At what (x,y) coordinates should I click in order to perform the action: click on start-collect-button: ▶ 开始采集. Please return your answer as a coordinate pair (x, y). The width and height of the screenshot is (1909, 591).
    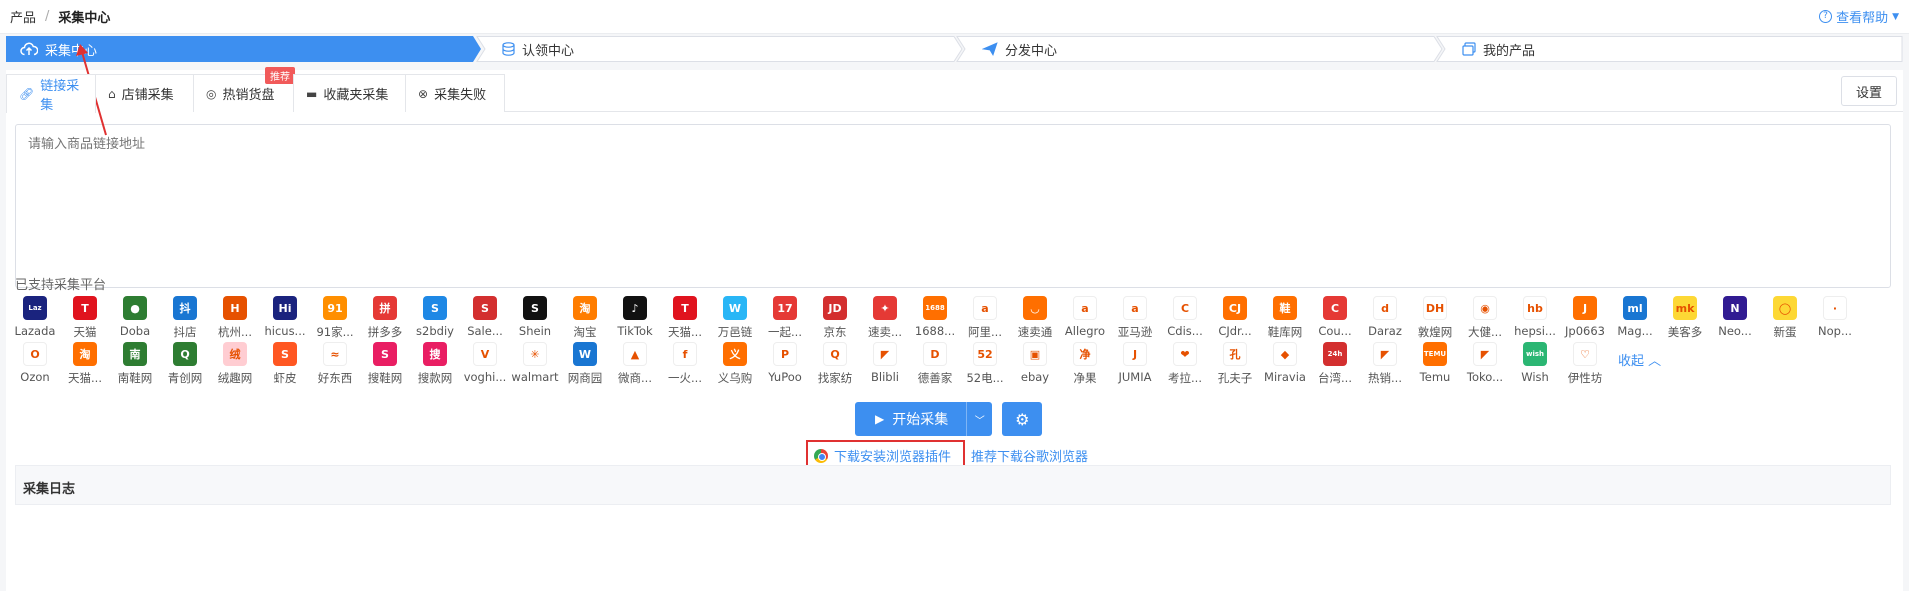
    Looking at the image, I should click on (911, 419).